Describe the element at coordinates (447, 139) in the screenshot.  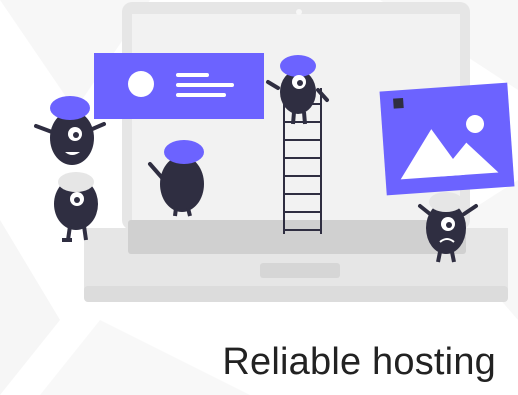
I see `image-card-icon` at that location.